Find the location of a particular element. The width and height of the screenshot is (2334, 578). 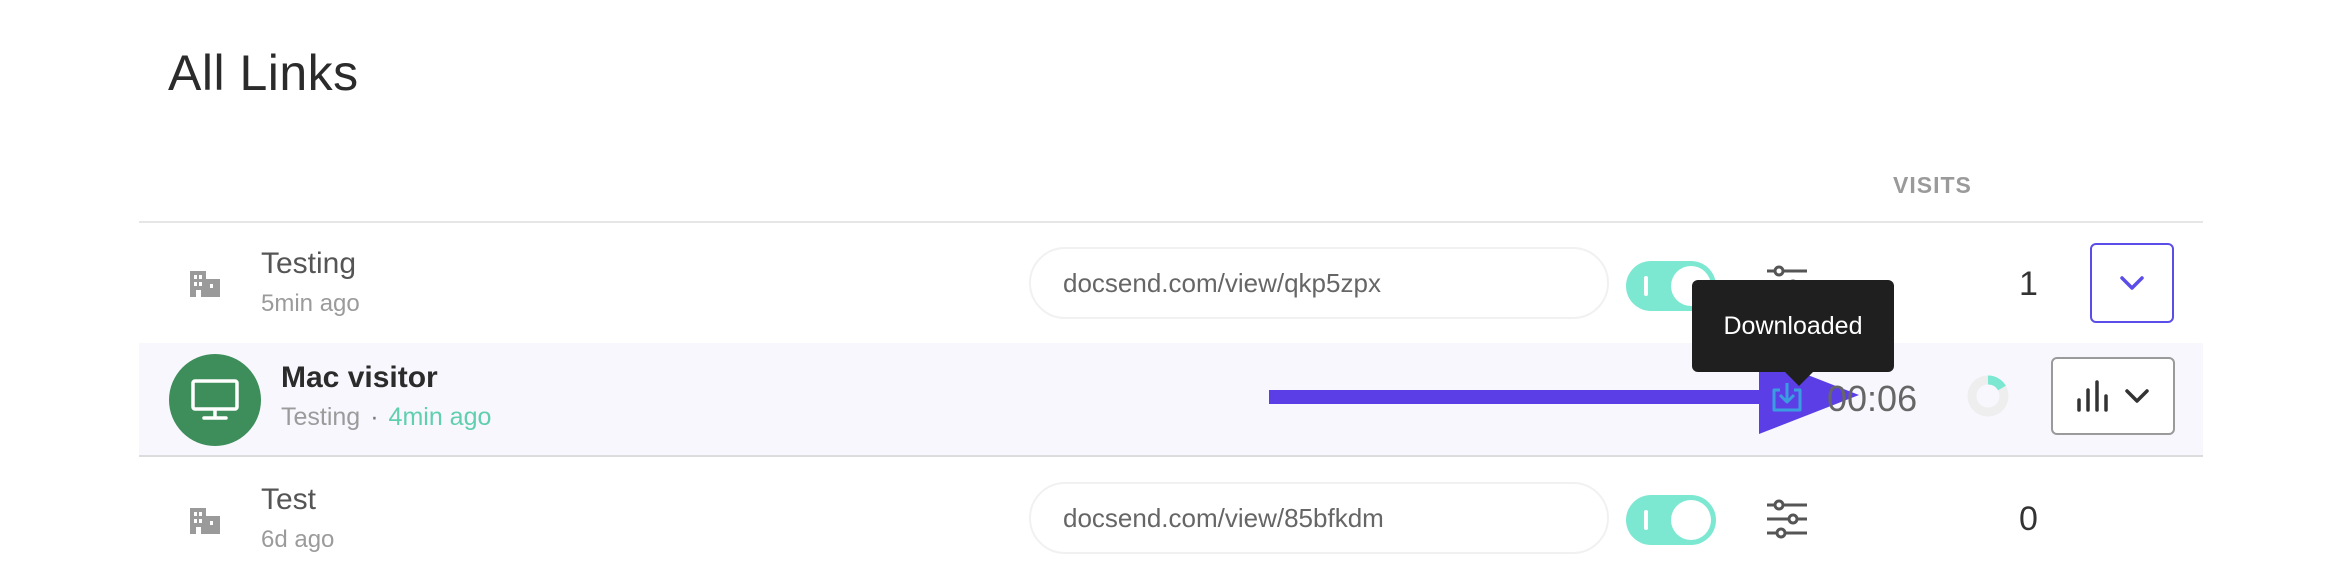

expand-visitors-button is located at coordinates (2132, 283).